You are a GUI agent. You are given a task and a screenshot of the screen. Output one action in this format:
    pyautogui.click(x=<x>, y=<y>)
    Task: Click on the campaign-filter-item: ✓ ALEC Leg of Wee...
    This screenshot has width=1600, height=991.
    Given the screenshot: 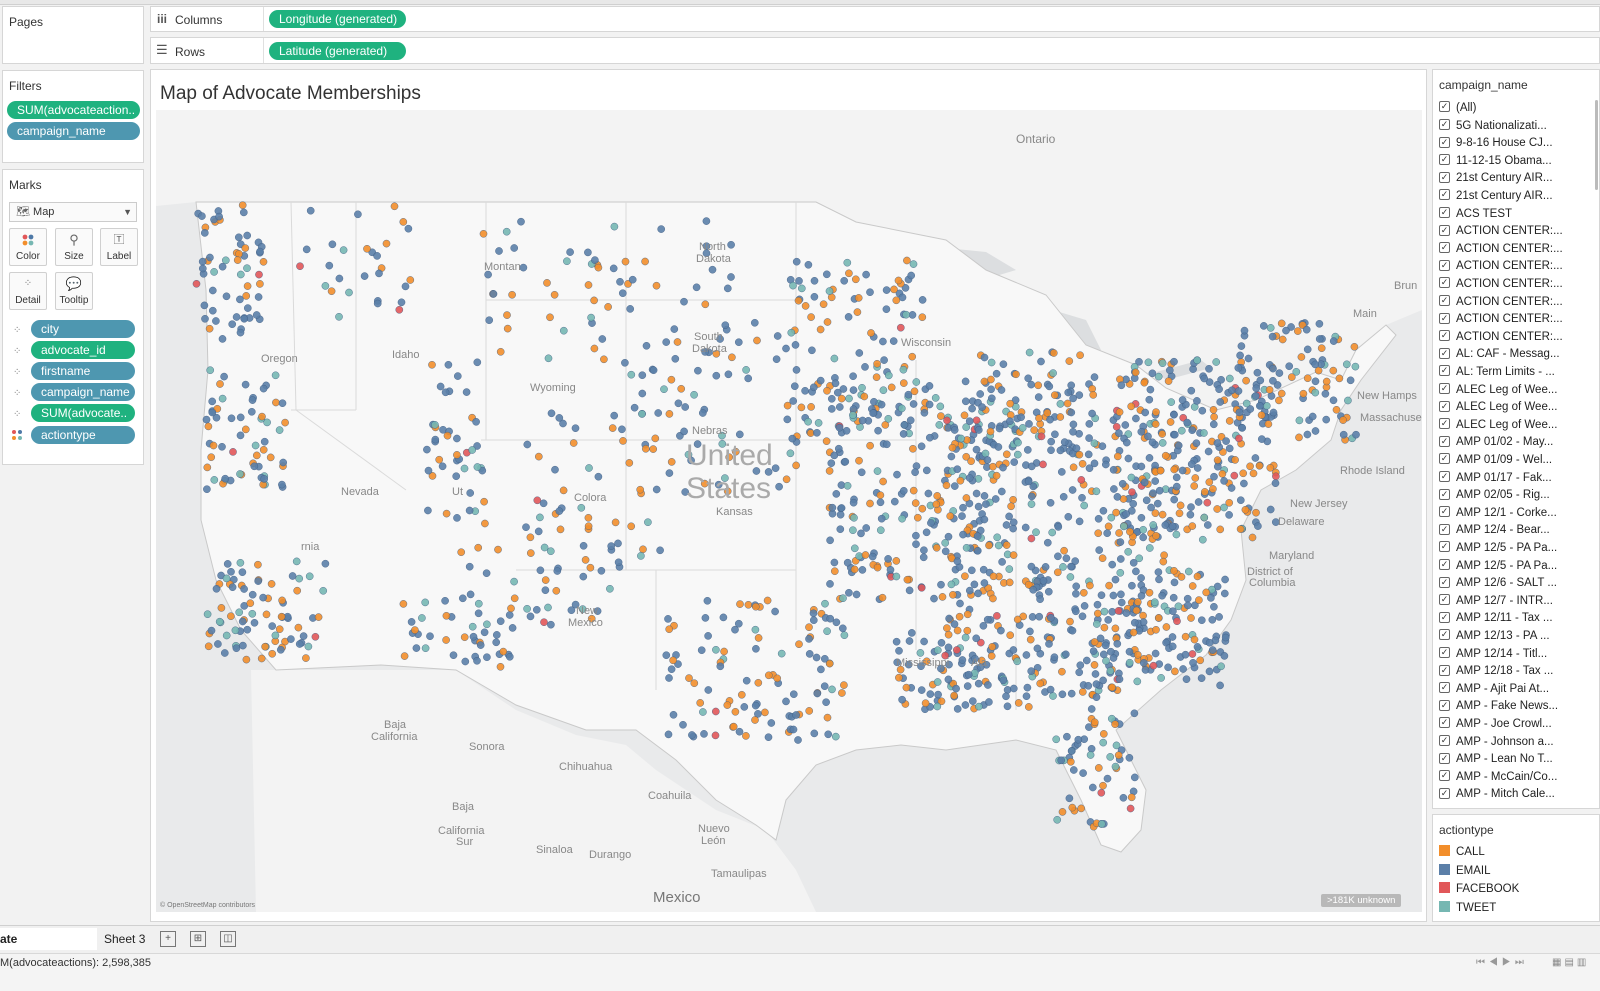 What is the action you would take?
    pyautogui.click(x=1498, y=426)
    